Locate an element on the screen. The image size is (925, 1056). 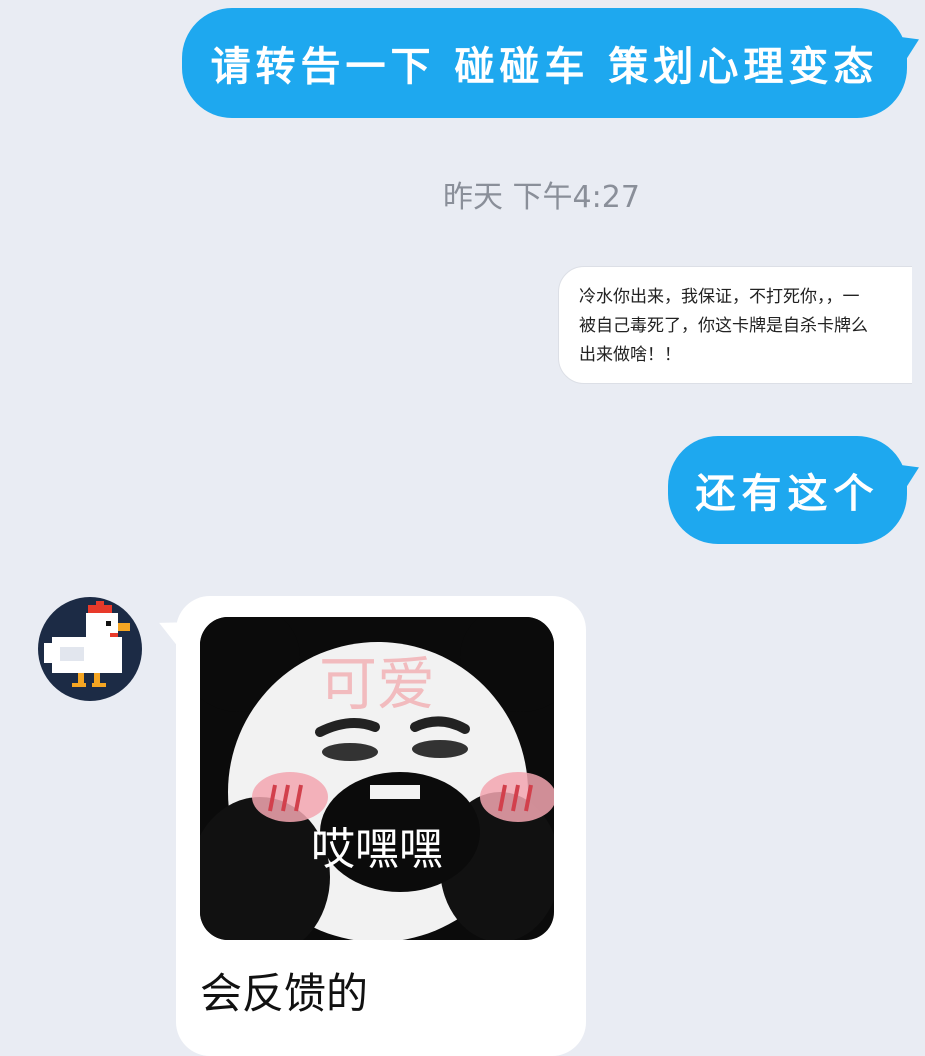
sticker-image: 可爱 哎嘿嘿 is located at coordinates (377, 778).